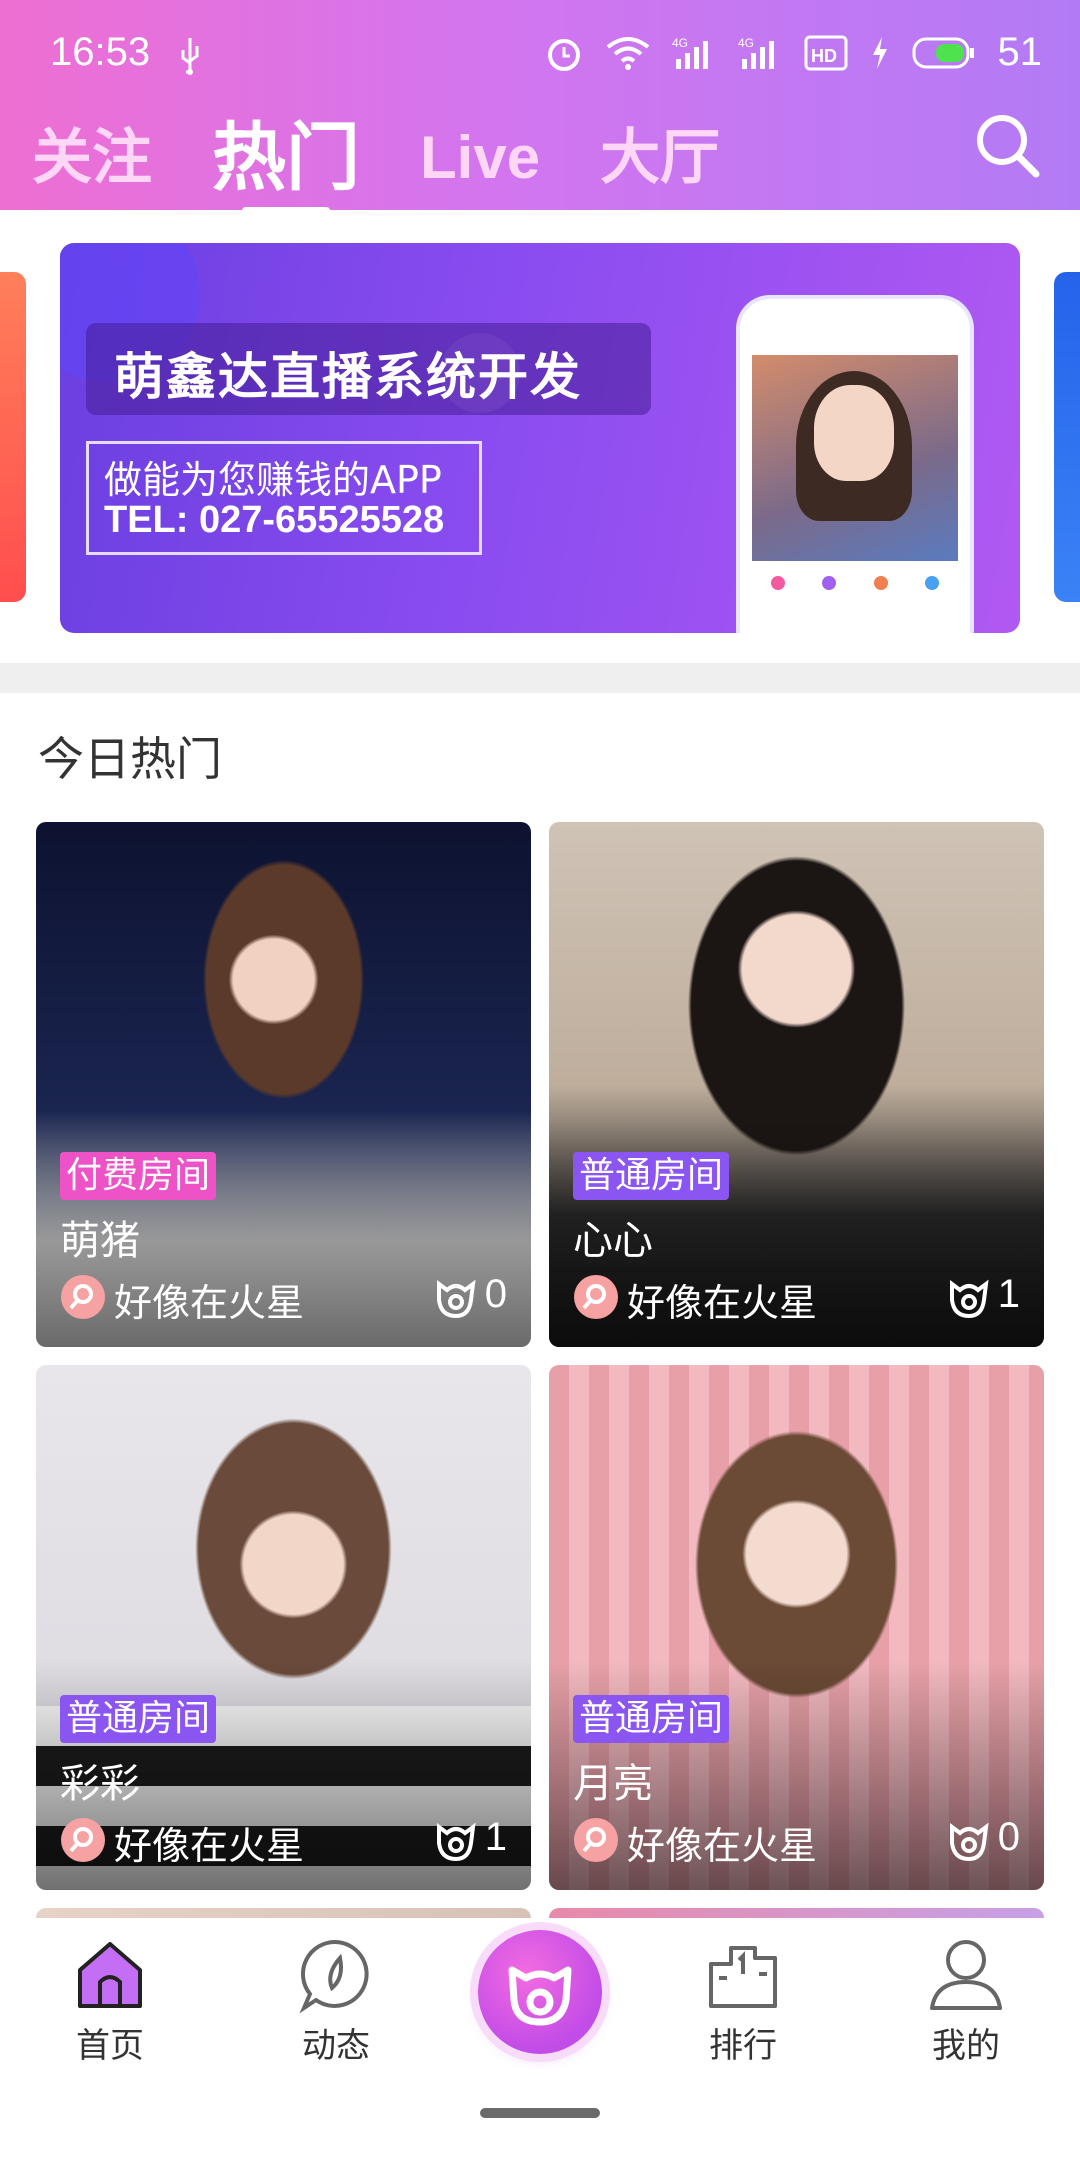 The image size is (1080, 2160). I want to click on charging-icon, so click(879, 52).